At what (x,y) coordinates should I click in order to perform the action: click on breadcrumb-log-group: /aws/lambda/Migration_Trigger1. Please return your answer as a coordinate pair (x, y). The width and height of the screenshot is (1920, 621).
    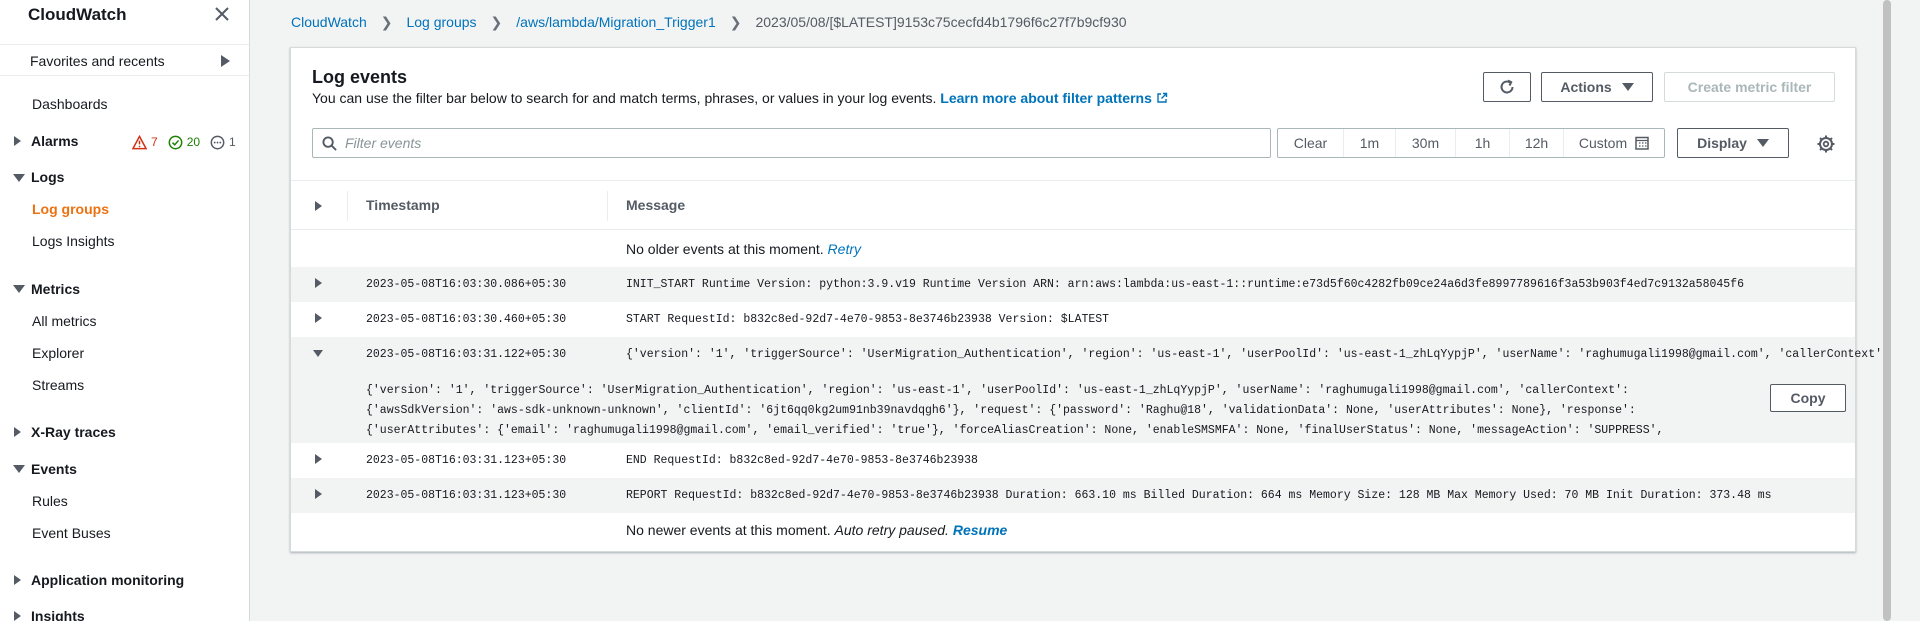
    Looking at the image, I should click on (615, 22).